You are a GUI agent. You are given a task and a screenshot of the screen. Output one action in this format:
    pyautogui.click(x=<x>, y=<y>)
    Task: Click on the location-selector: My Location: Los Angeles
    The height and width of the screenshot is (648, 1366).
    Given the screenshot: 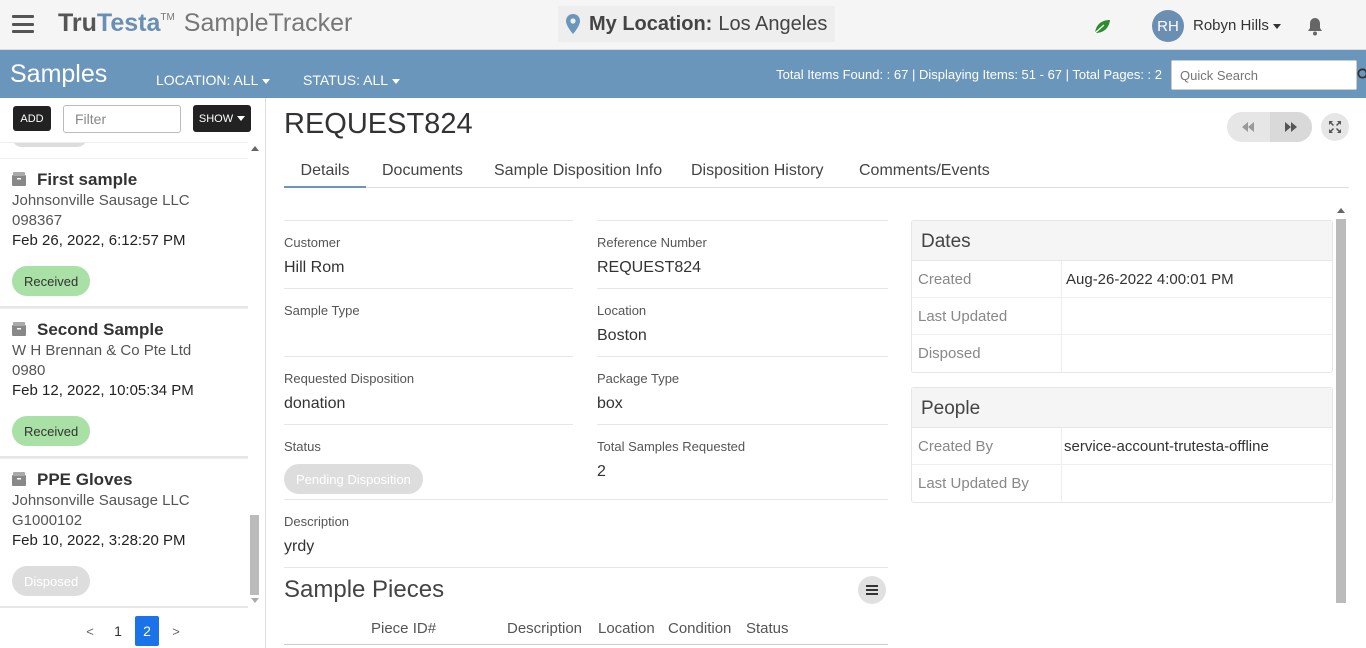 What is the action you would take?
    pyautogui.click(x=697, y=24)
    